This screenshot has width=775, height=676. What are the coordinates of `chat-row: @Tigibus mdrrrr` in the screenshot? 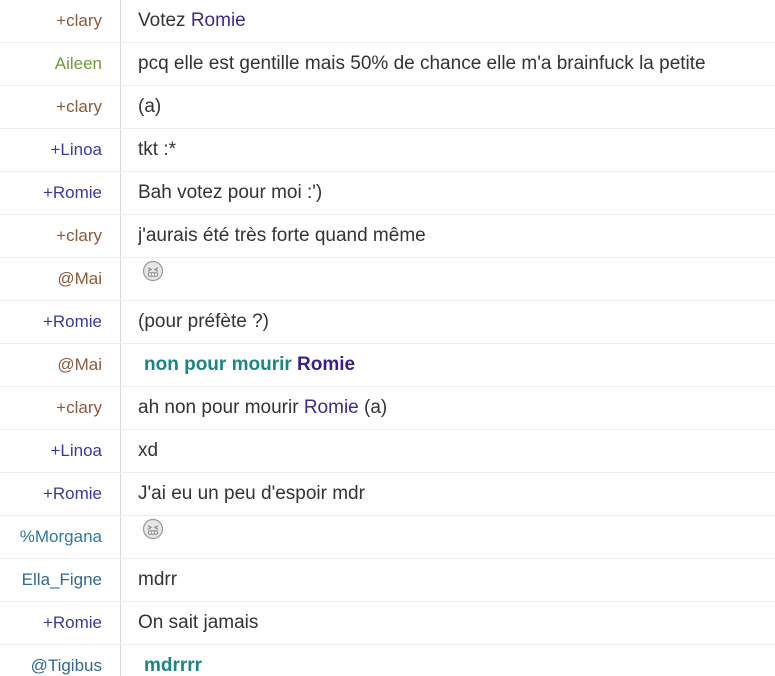 It's located at (387, 660).